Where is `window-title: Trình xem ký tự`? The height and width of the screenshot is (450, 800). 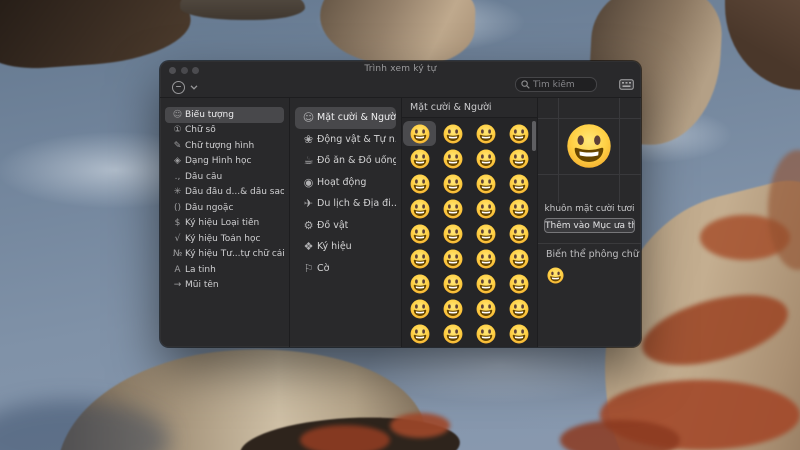 window-title: Trình xem ký tự is located at coordinates (400, 69).